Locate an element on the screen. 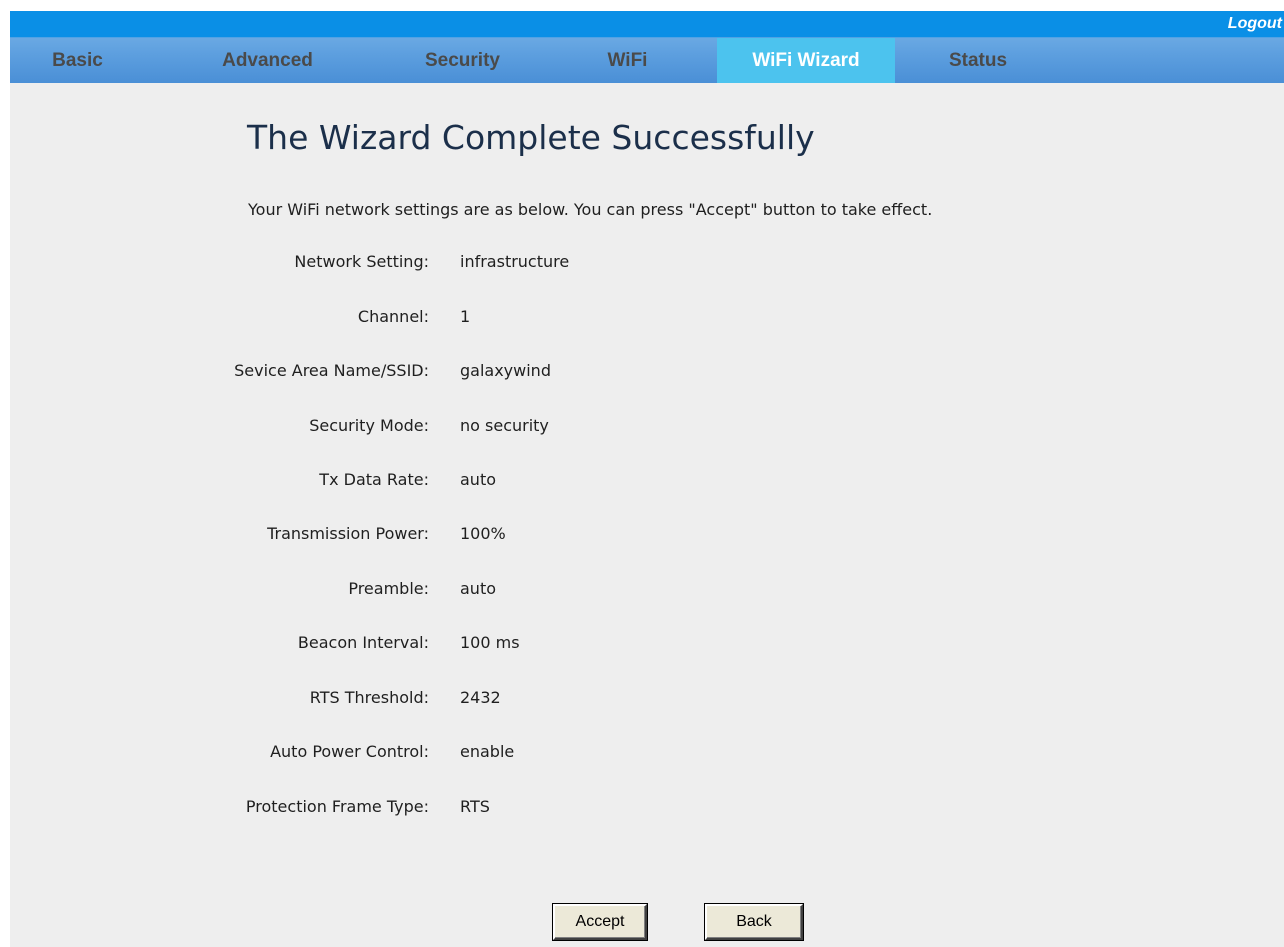 This screenshot has height=947, width=1284. setting-row-security-mode: Security Mode: no security is located at coordinates (642, 428).